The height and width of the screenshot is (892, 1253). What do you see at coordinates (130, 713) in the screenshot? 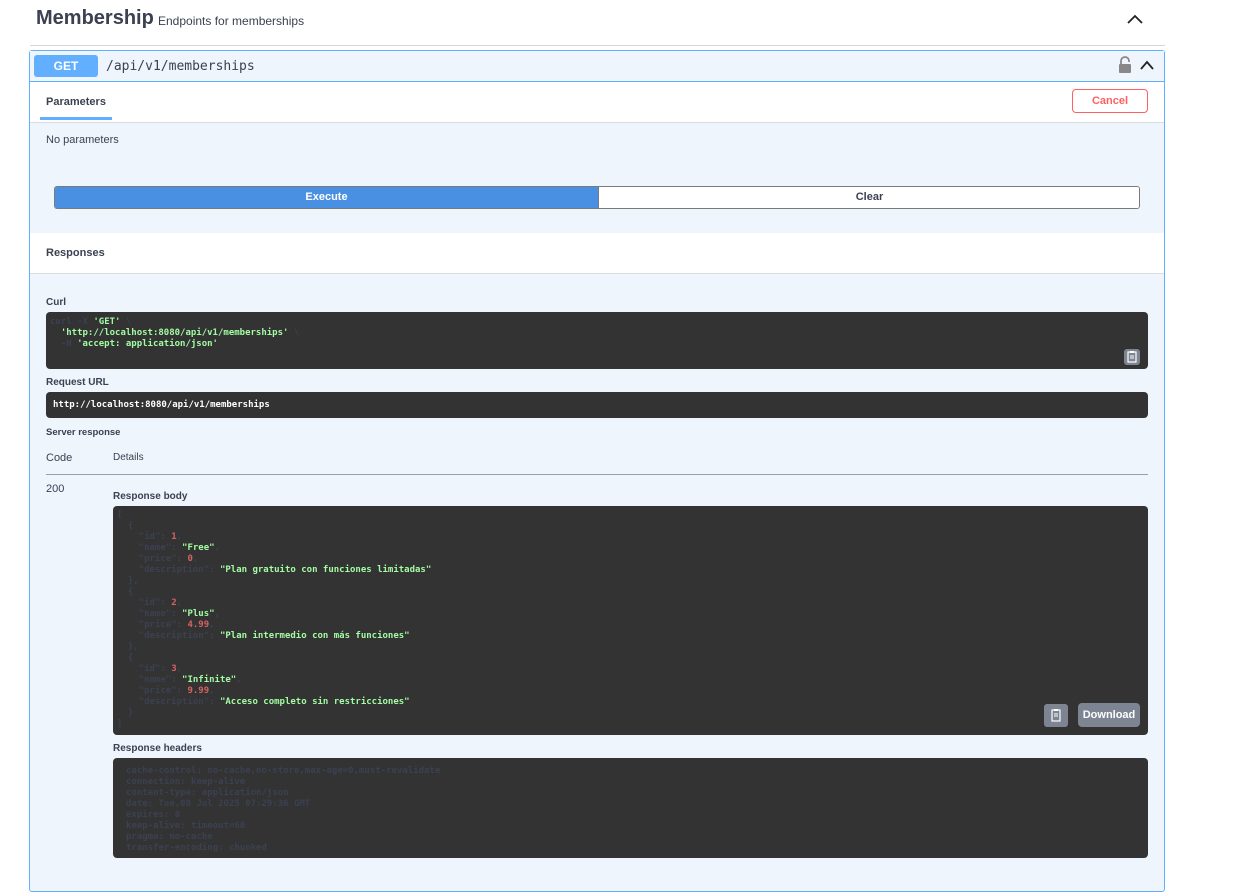
I see `json-punct: }` at bounding box center [130, 713].